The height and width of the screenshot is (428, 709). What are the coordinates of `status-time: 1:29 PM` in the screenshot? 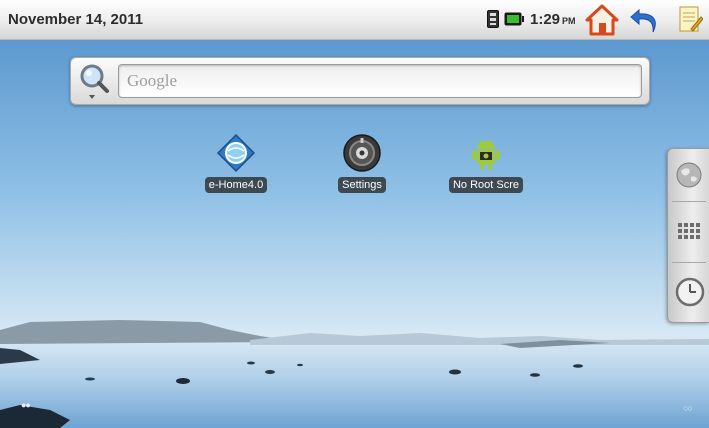 It's located at (553, 19).